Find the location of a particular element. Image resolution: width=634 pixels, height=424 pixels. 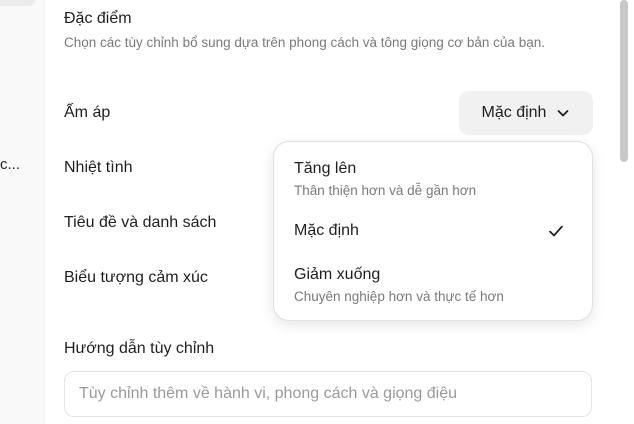

section-title: Đặc điểm is located at coordinates (98, 18).